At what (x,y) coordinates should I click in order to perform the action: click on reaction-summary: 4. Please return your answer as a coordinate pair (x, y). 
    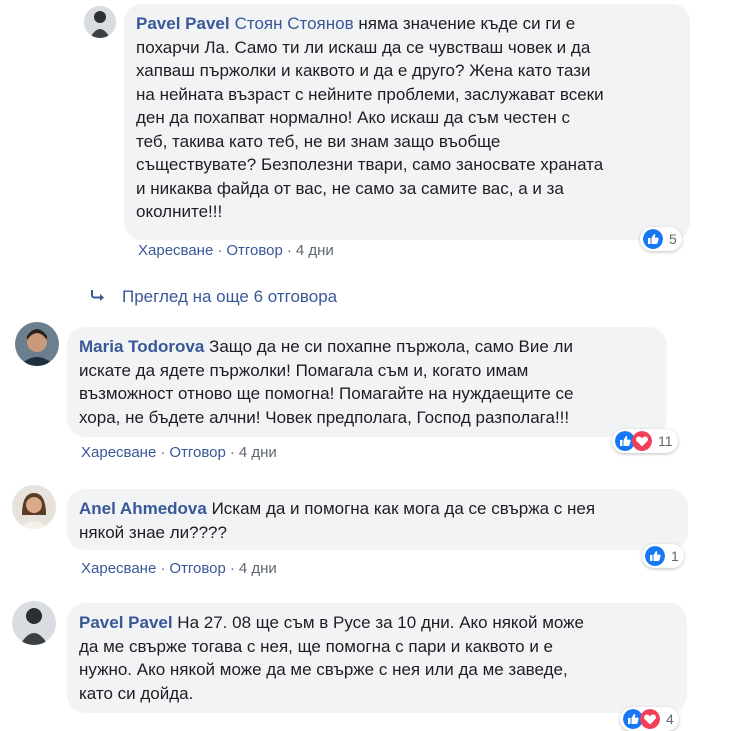
    Looking at the image, I should click on (649, 719).